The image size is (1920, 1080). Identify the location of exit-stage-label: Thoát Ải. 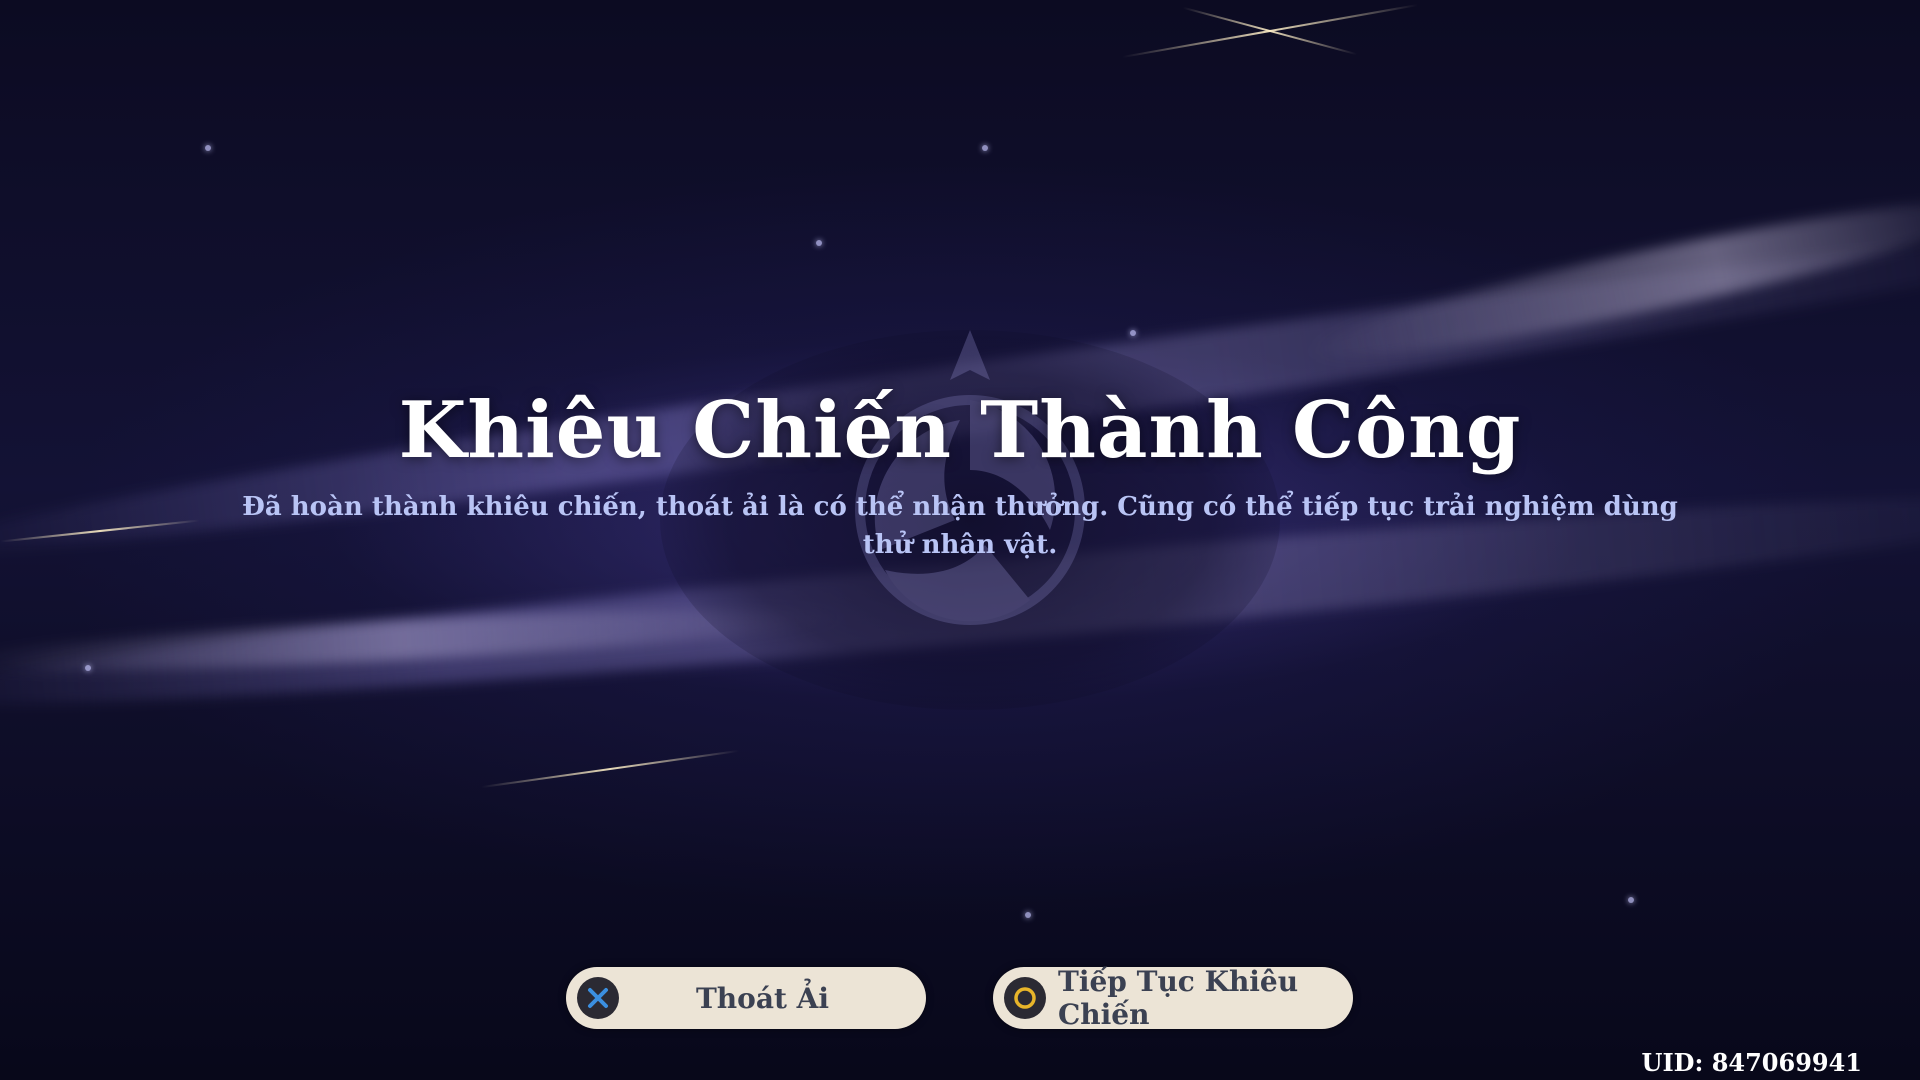
(762, 998).